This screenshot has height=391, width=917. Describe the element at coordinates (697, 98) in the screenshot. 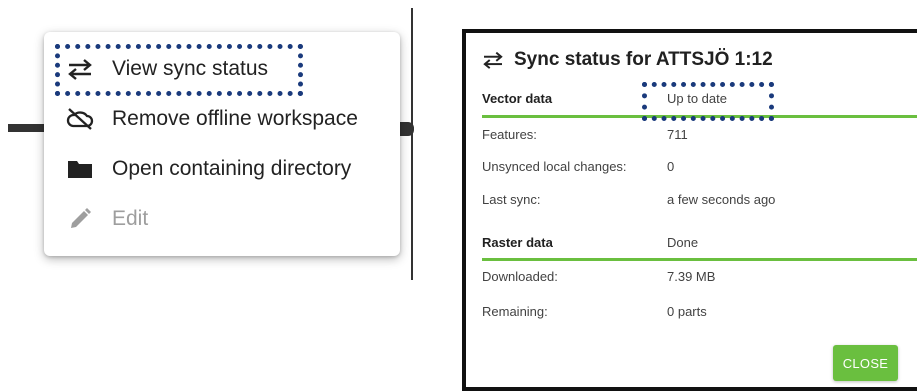

I see `status-value: Up to date` at that location.